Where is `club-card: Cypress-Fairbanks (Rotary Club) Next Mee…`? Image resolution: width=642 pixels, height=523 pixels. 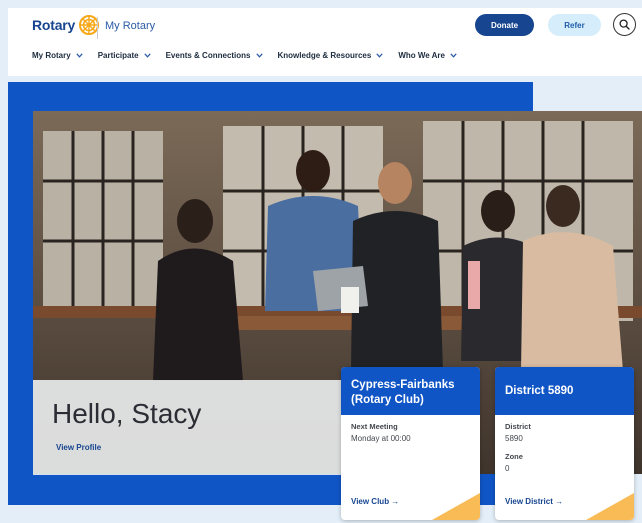 club-card: Cypress-Fairbanks (Rotary Club) Next Mee… is located at coordinates (410, 443).